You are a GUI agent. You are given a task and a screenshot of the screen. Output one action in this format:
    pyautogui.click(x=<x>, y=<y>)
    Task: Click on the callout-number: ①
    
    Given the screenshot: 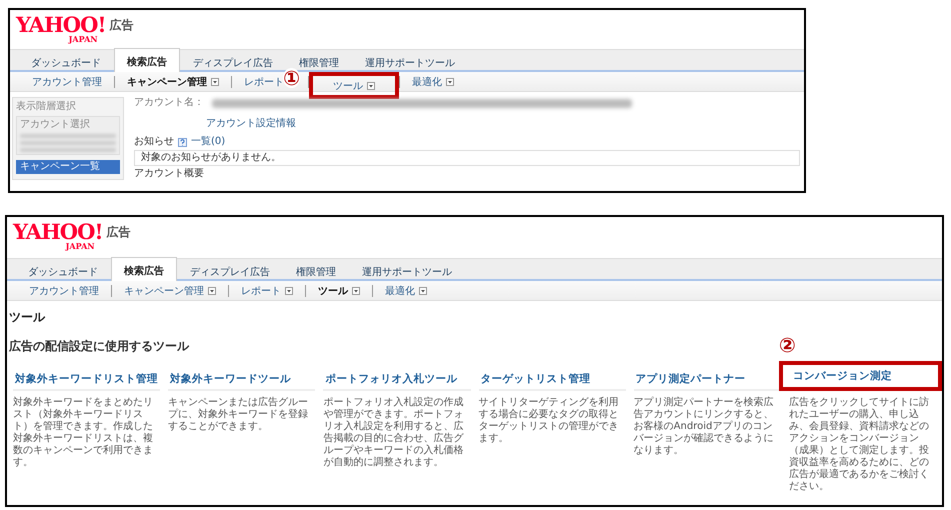 What is the action you would take?
    pyautogui.click(x=291, y=78)
    